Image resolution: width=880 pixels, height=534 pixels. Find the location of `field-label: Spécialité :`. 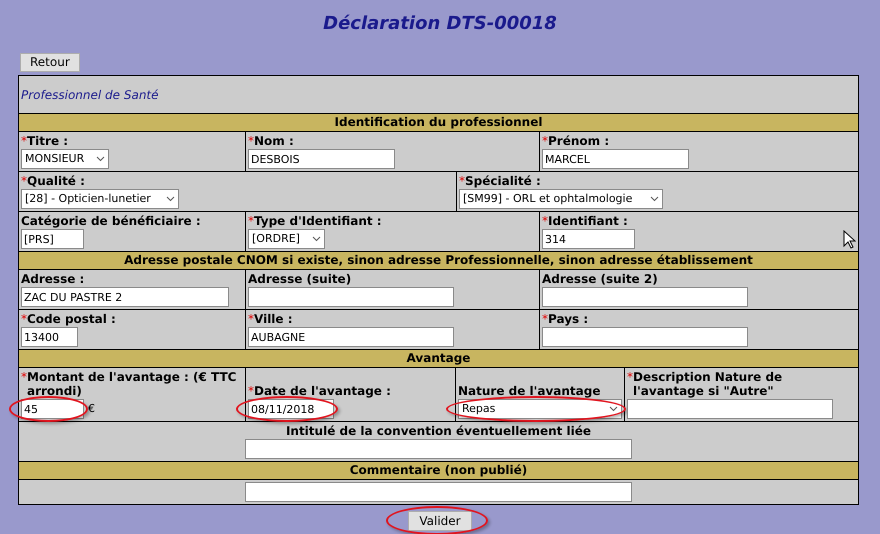

field-label: Spécialité : is located at coordinates (503, 181).